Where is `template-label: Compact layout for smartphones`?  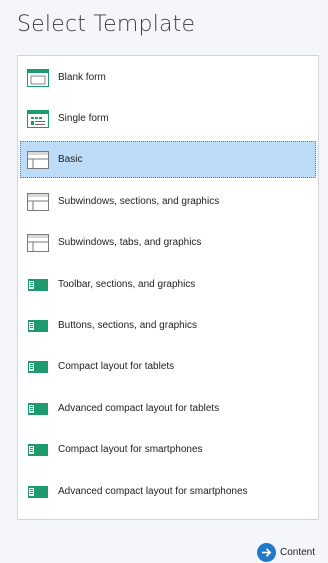 template-label: Compact layout for smartphones is located at coordinates (130, 449).